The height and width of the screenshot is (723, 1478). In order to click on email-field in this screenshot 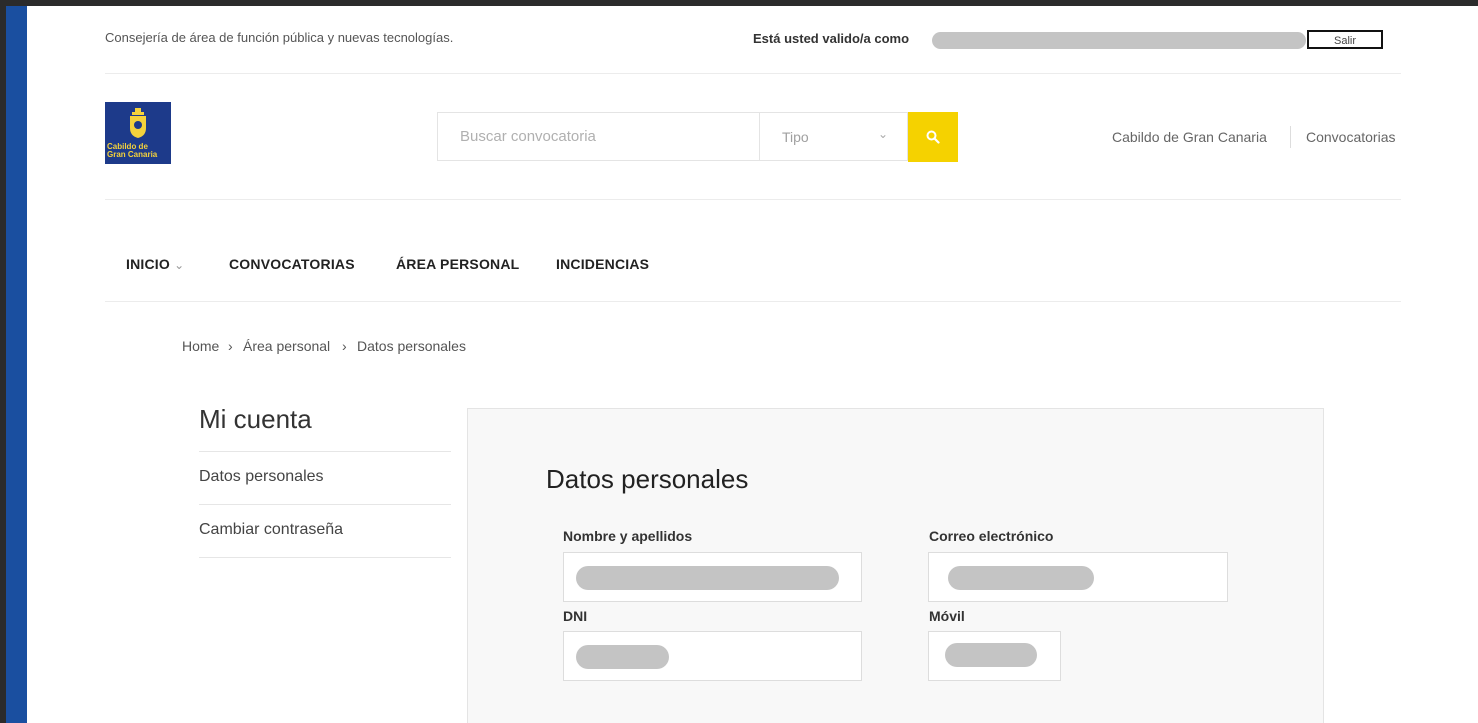, I will do `click(1078, 577)`.